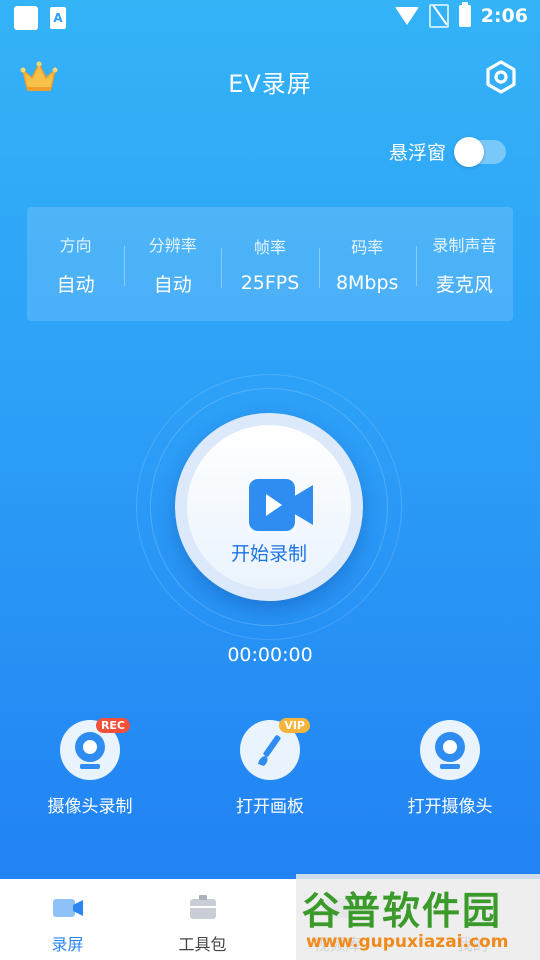  I want to click on param-value: 麦克风, so click(464, 284).